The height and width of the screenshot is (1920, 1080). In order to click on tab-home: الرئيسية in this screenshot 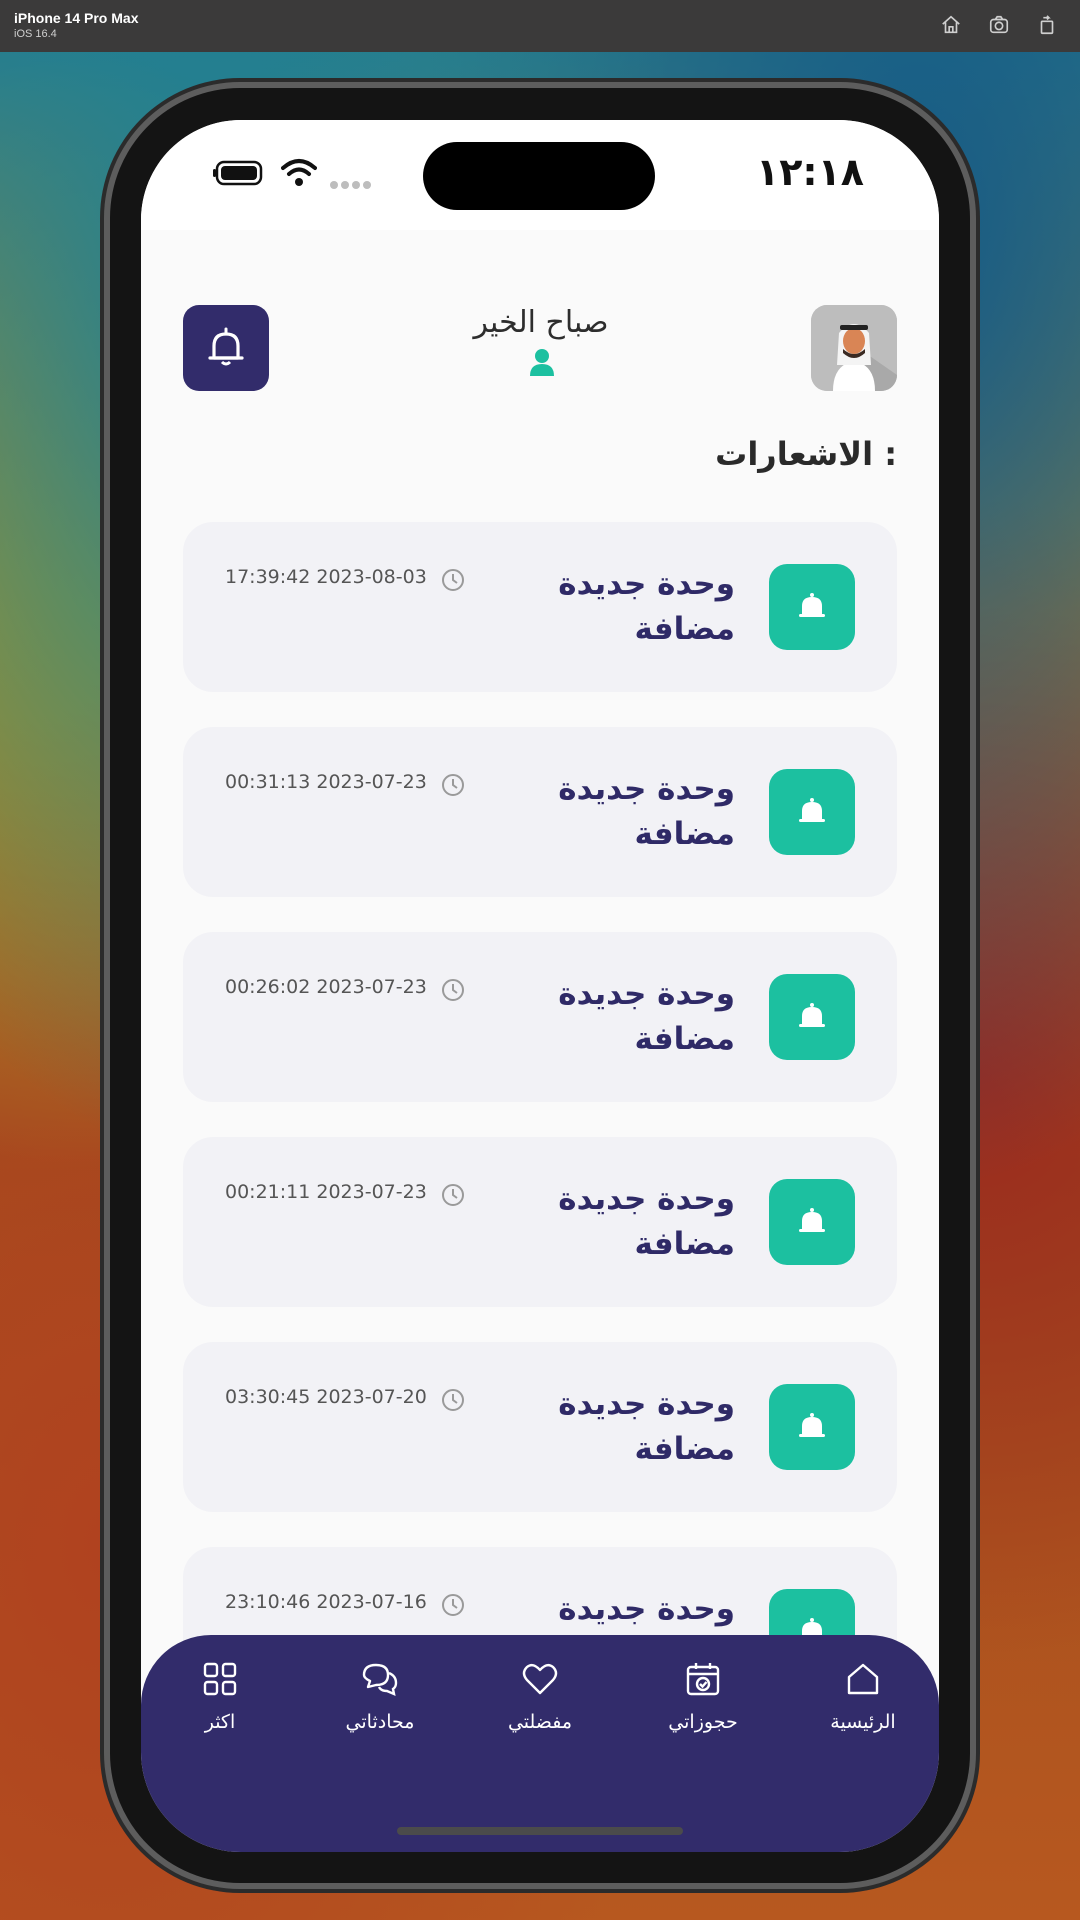, I will do `click(863, 1696)`.